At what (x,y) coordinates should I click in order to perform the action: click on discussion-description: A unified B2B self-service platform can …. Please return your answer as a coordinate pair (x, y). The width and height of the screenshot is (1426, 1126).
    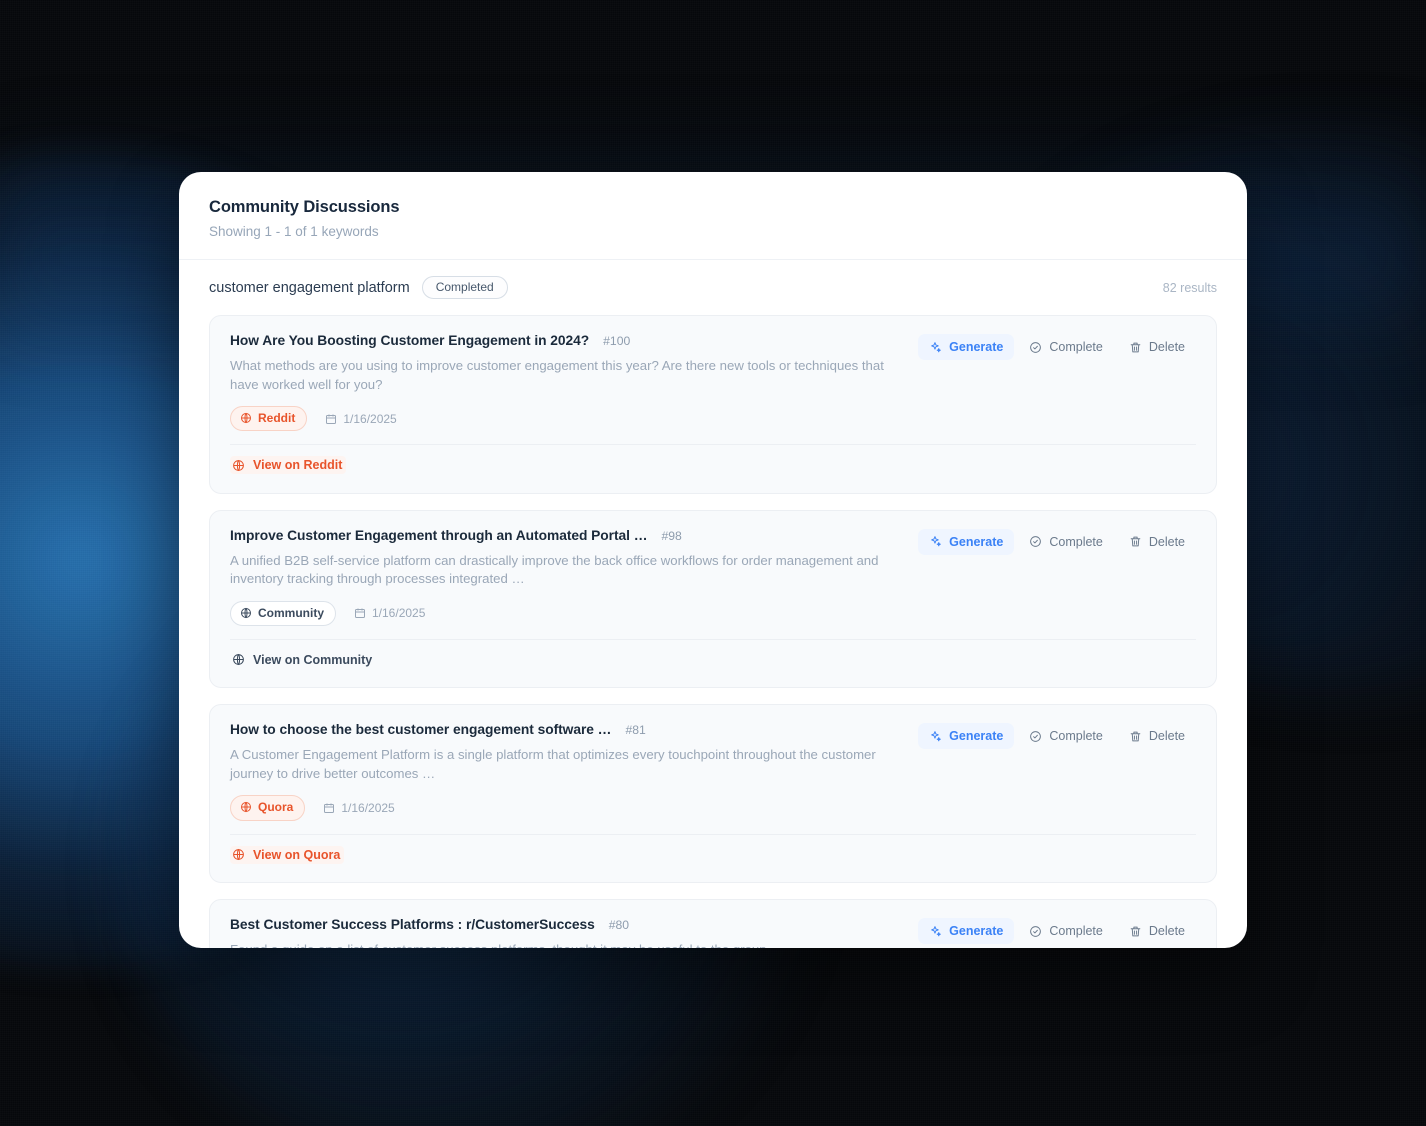
    Looking at the image, I should click on (554, 569).